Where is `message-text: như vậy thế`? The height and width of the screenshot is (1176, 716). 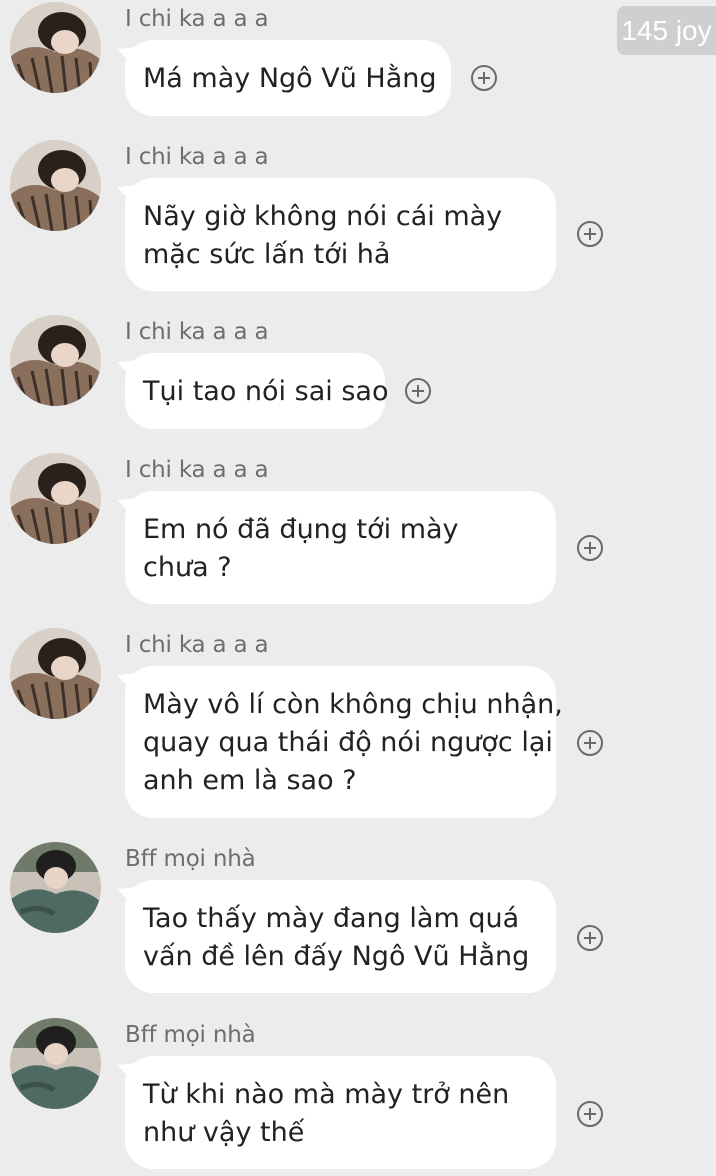
message-text: như vậy thế is located at coordinates (224, 1132).